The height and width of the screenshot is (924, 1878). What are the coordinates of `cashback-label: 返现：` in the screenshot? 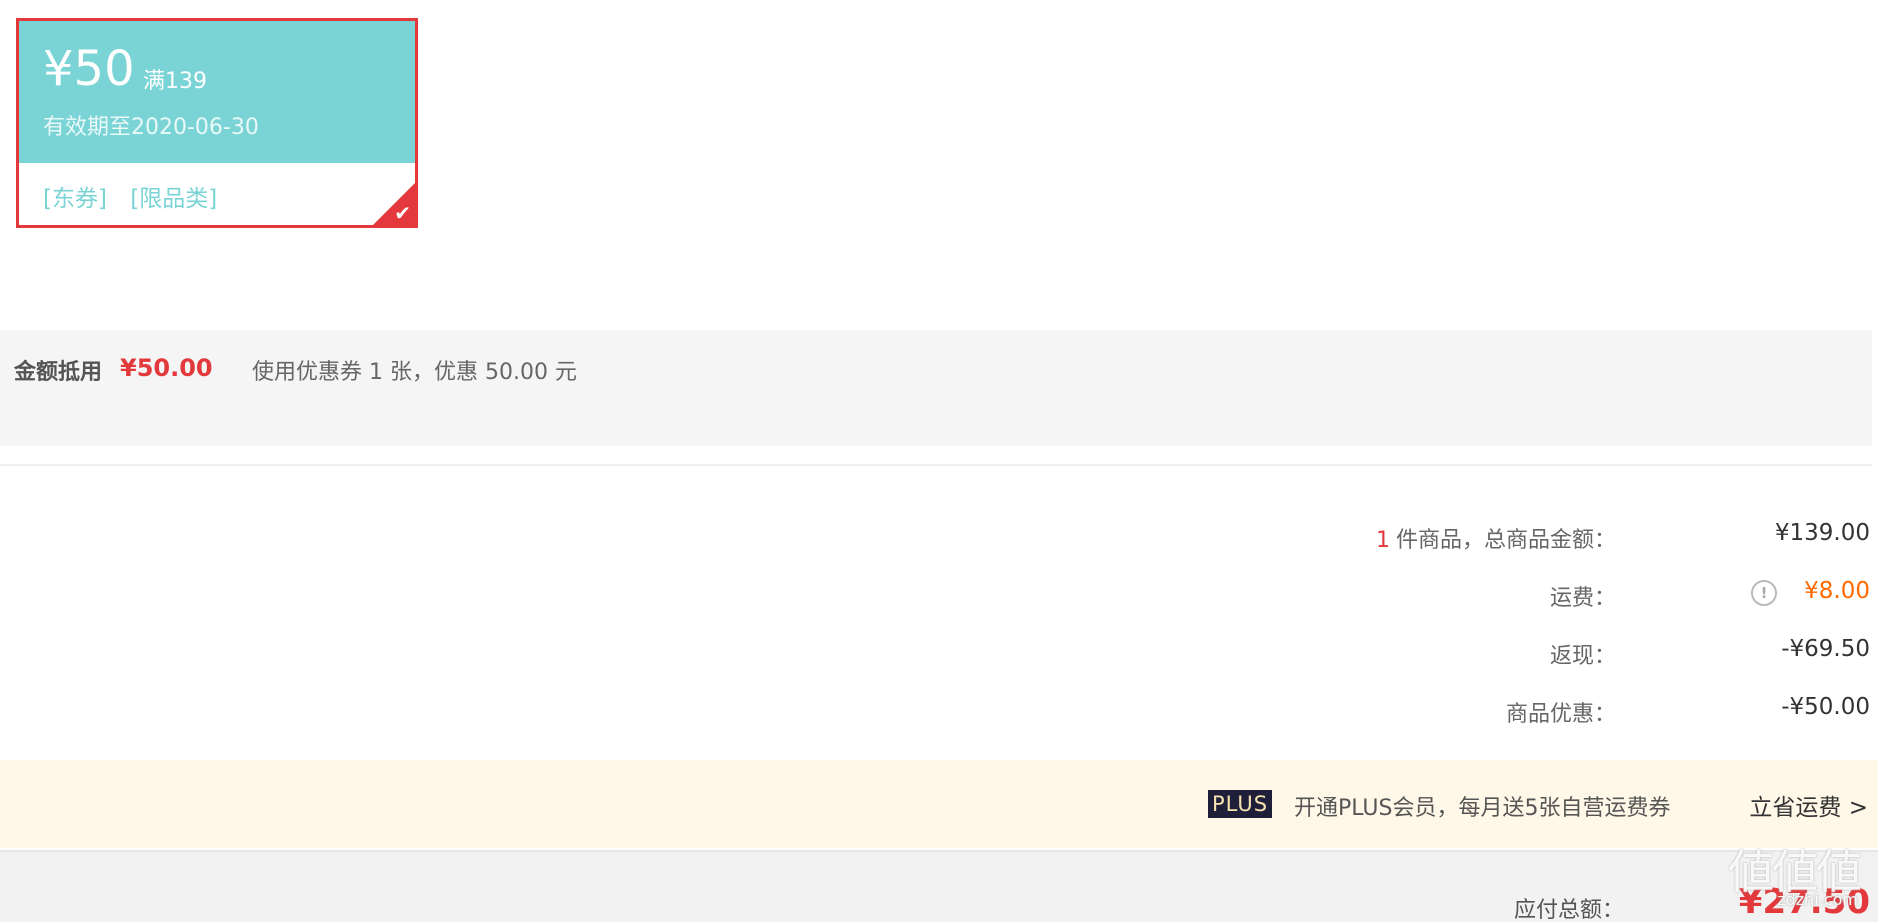 It's located at (1582, 656).